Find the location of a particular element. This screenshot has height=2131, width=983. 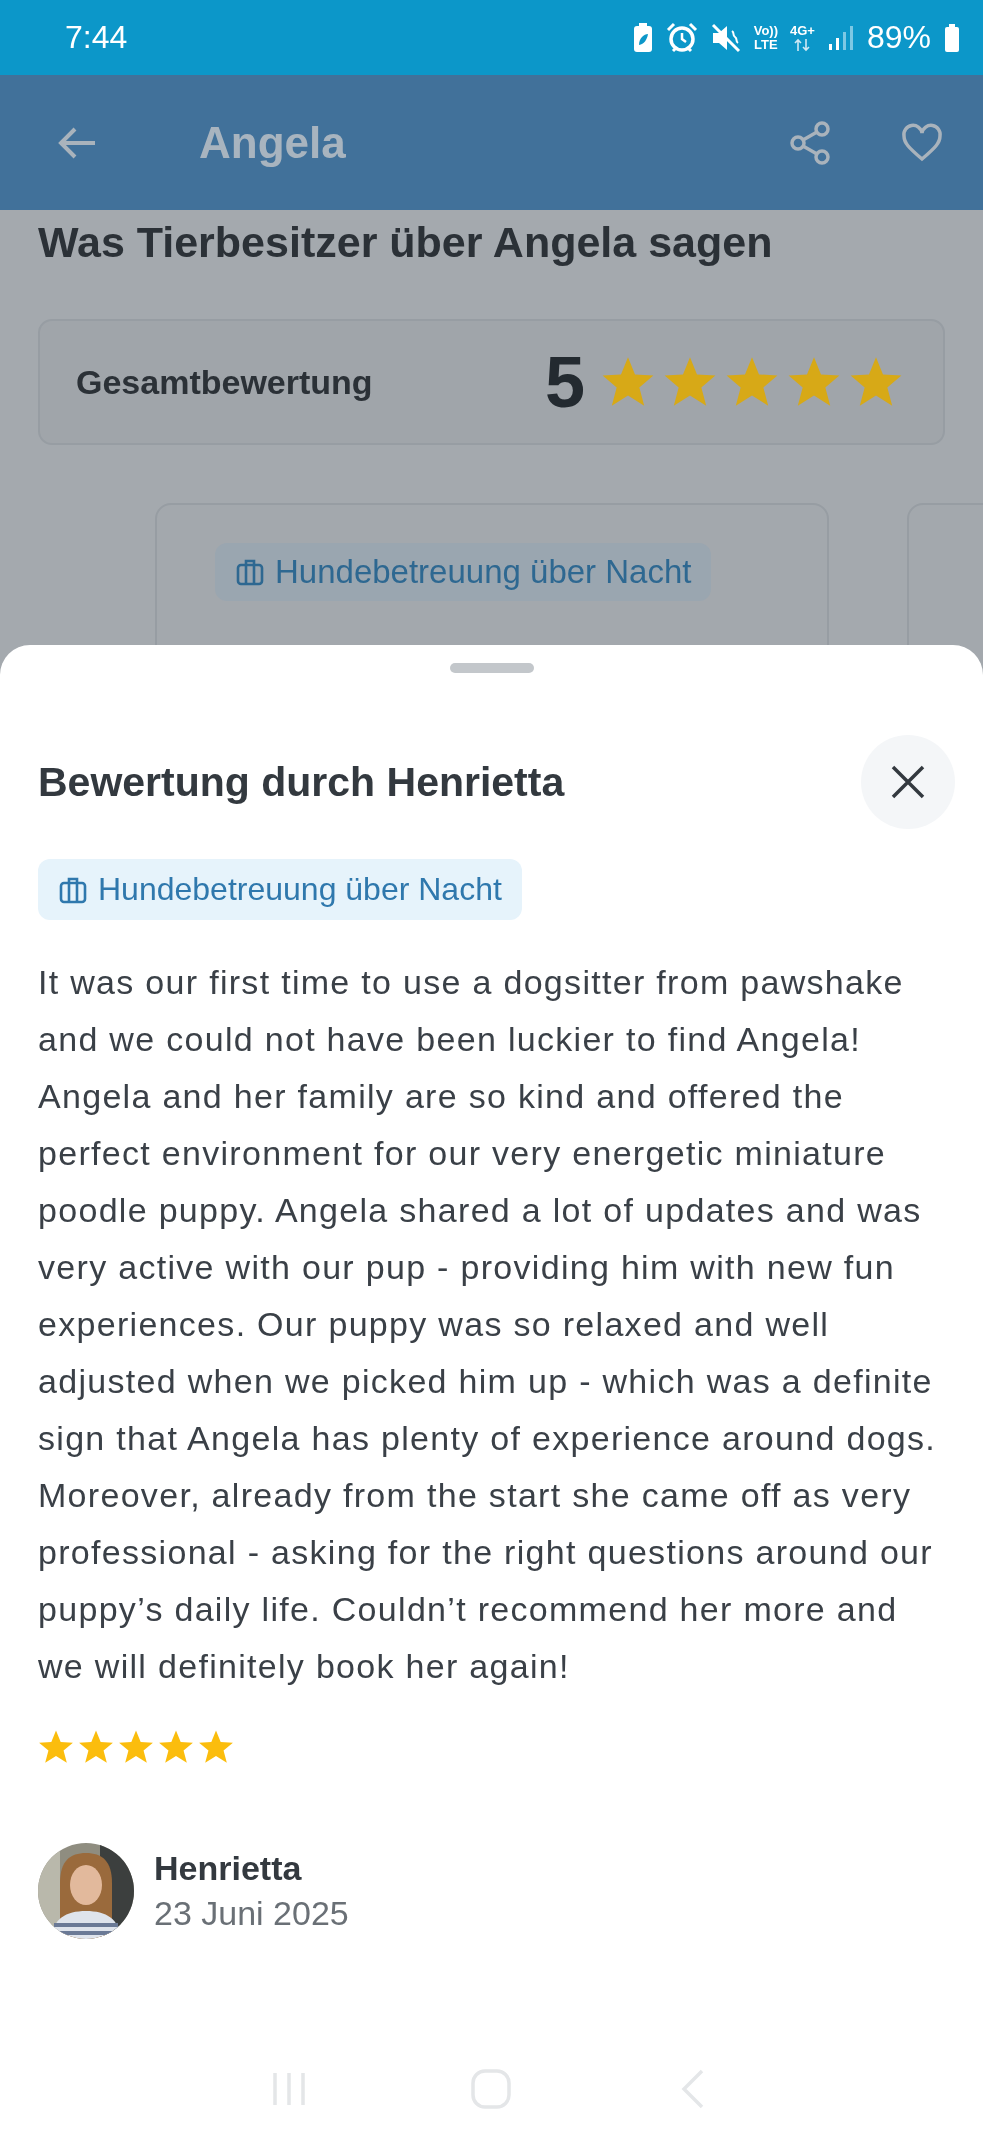

signal-icon is located at coordinates (840, 37).